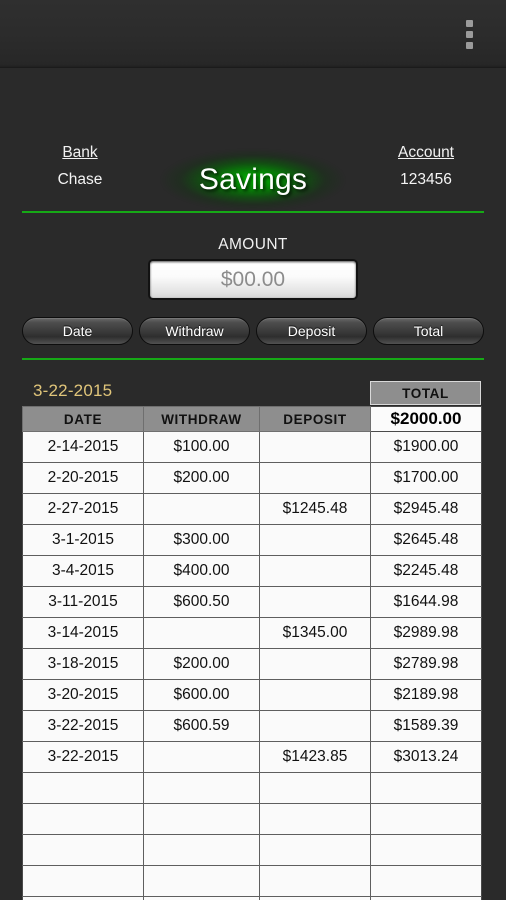 The height and width of the screenshot is (900, 506). What do you see at coordinates (315, 757) in the screenshot?
I see `cell-deposit: $1423.85` at bounding box center [315, 757].